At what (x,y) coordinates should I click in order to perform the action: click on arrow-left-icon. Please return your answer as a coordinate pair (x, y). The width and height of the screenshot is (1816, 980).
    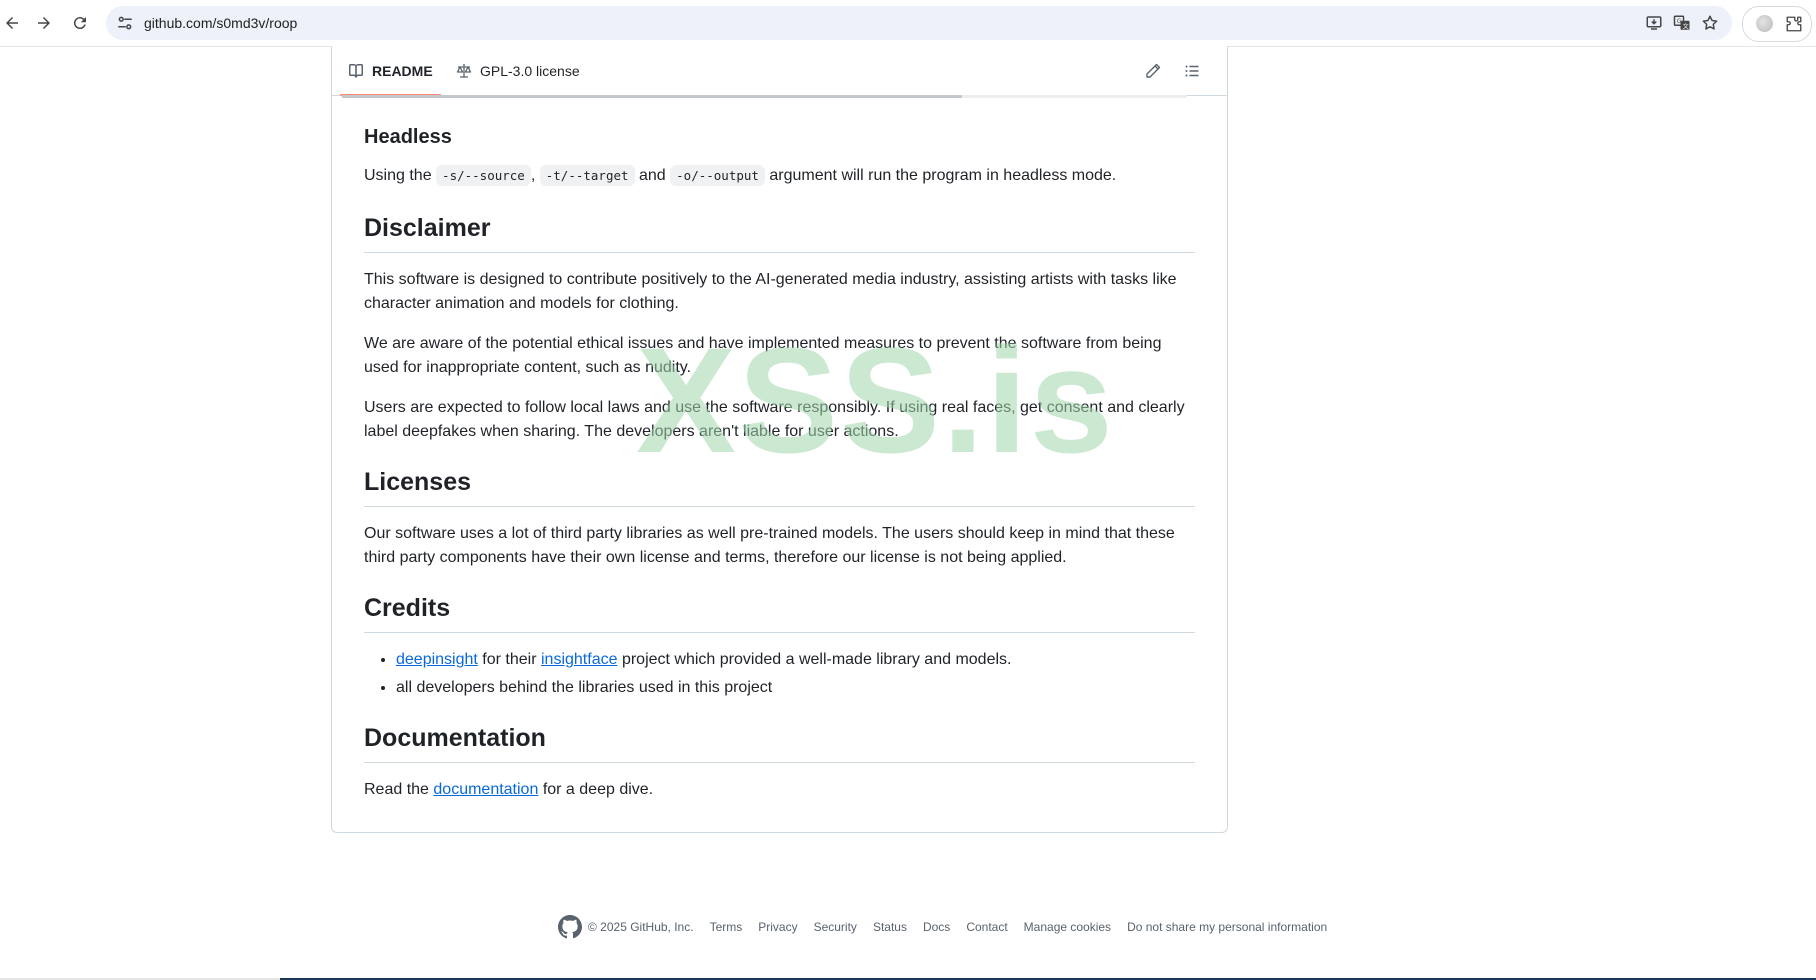
    Looking at the image, I should click on (12, 23).